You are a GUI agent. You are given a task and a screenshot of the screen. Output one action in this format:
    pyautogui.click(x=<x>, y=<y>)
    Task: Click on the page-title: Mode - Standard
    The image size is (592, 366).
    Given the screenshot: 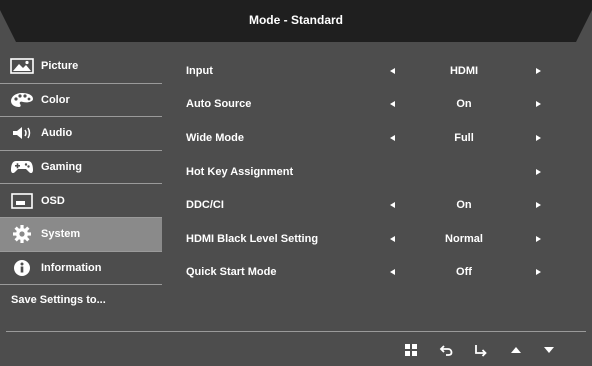 What is the action you would take?
    pyautogui.click(x=295, y=20)
    